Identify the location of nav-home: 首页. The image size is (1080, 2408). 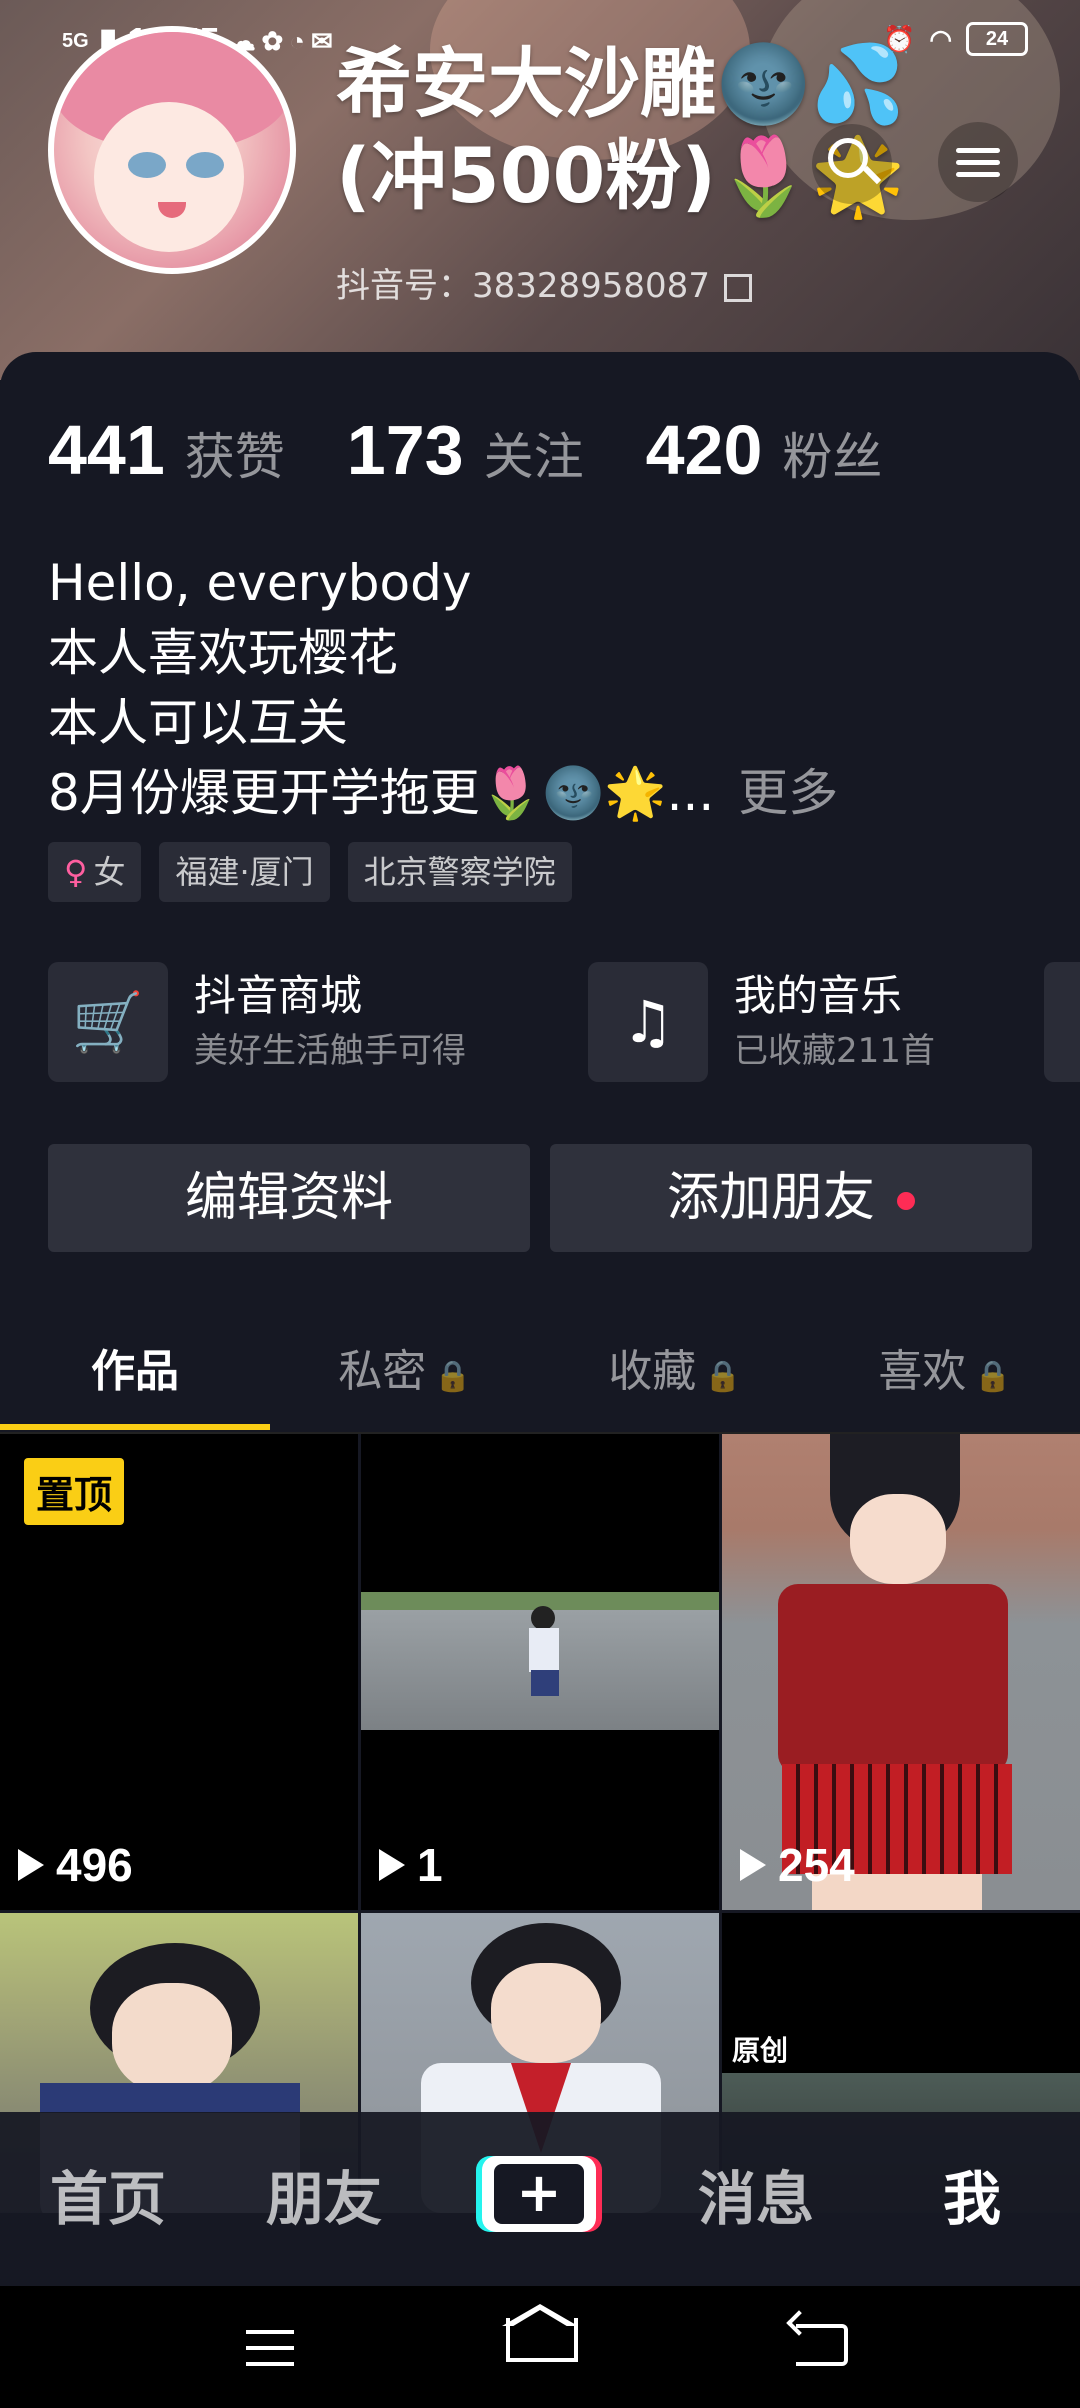
(108, 2199).